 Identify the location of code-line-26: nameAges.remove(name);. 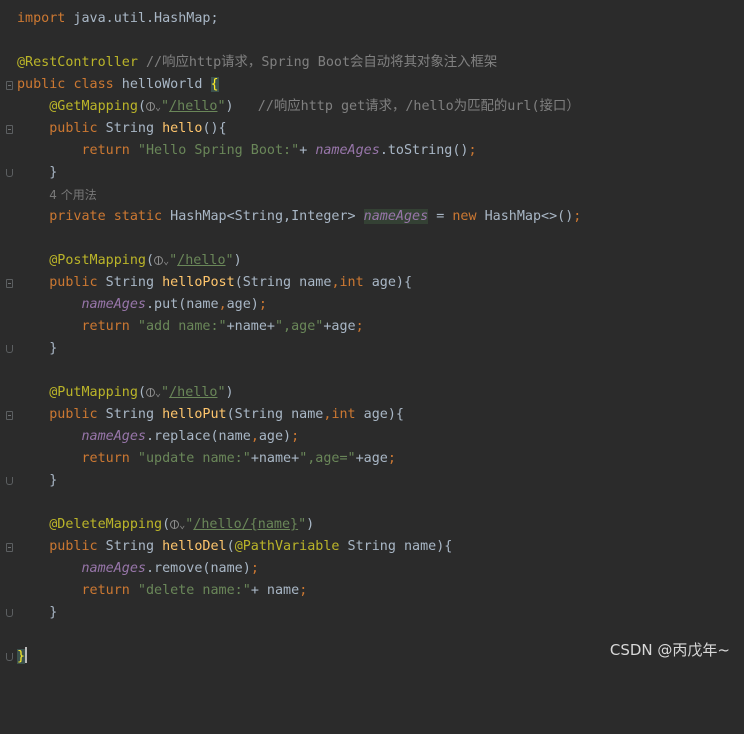
(170, 568).